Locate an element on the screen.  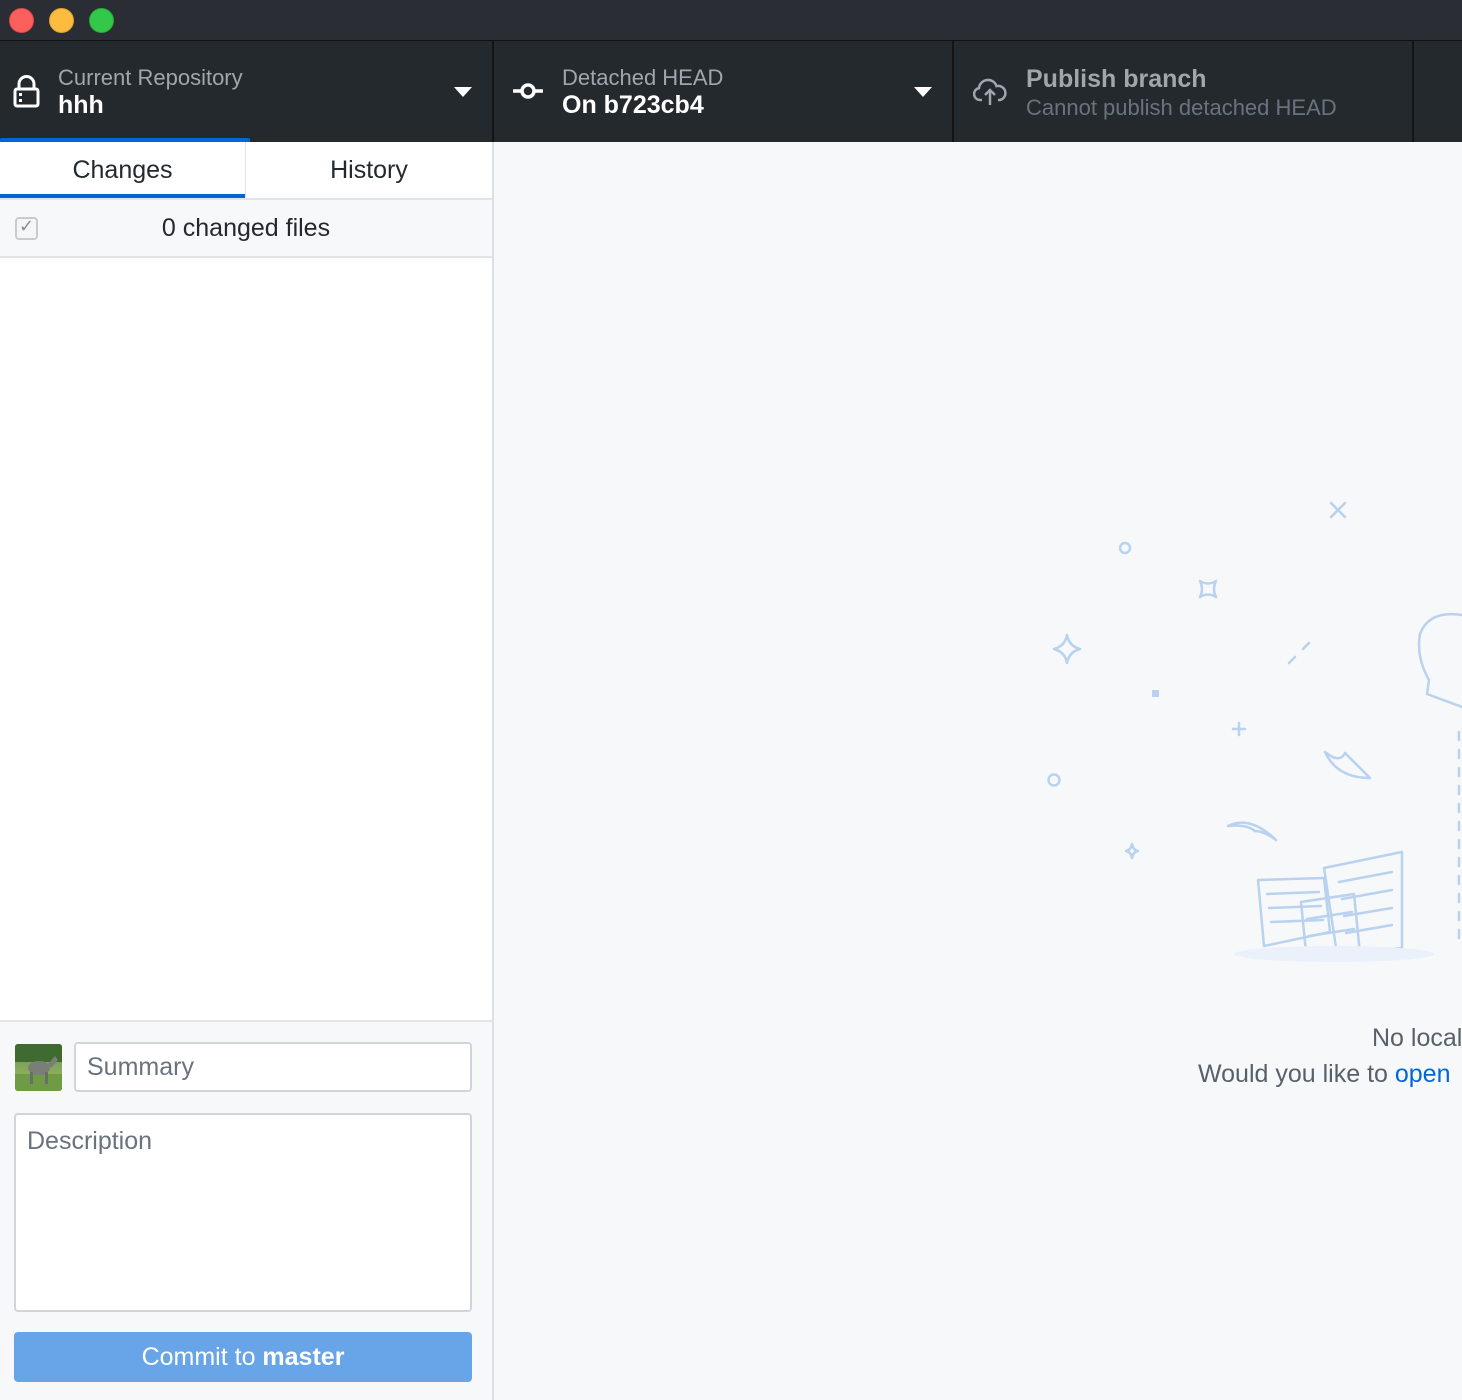
commit-message-area: Summary Description Commit to master is located at coordinates (246, 1210).